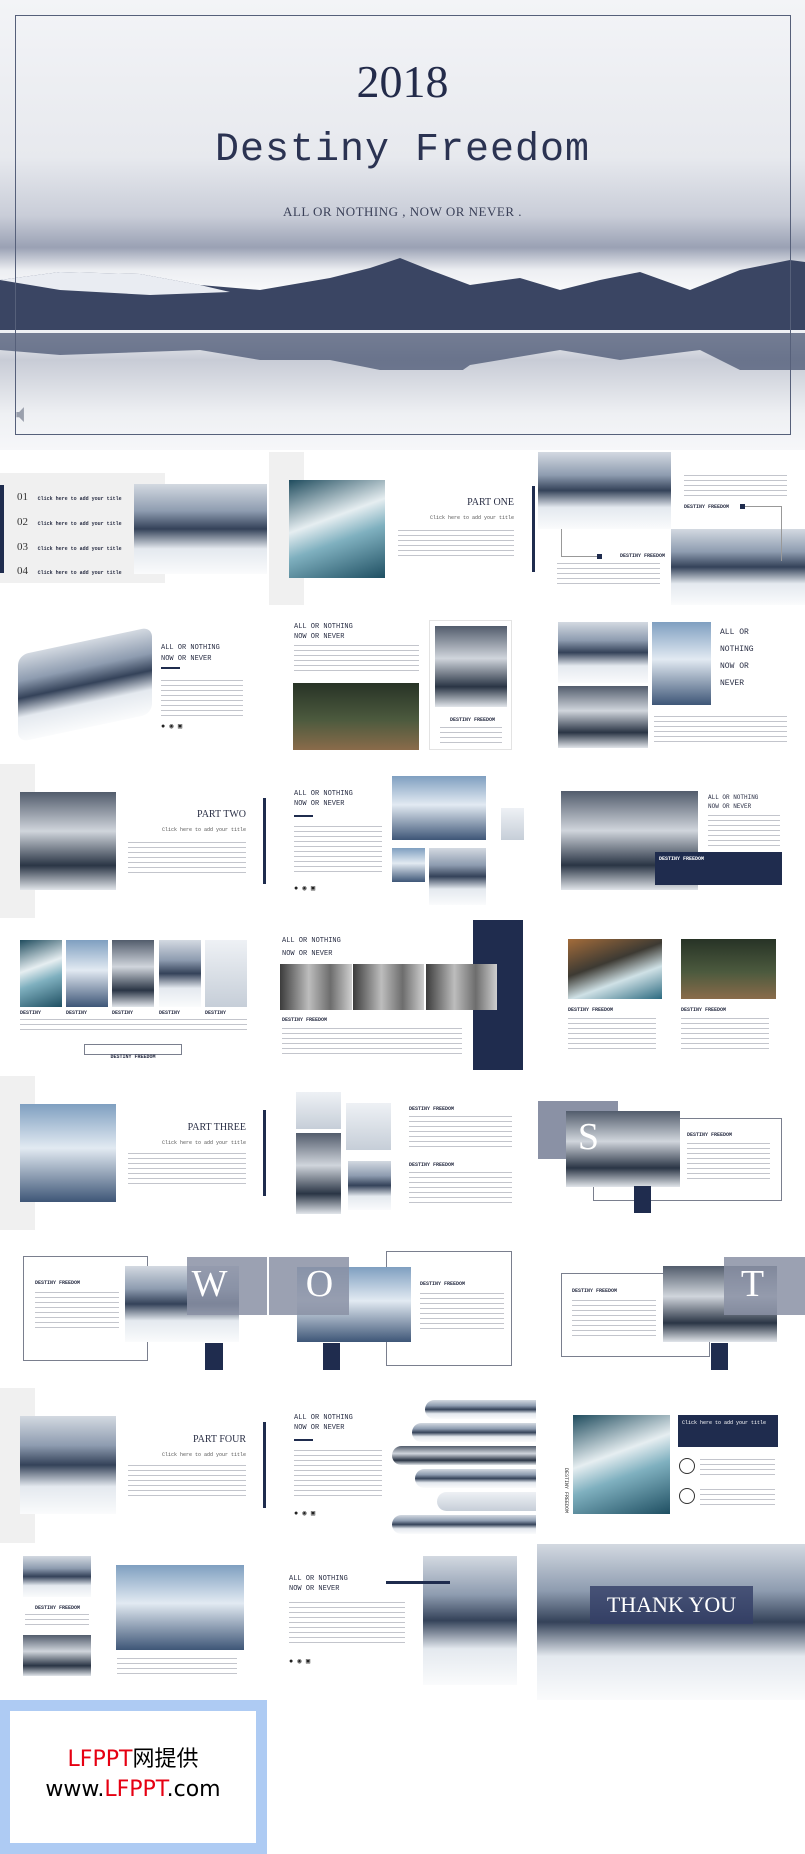  Describe the element at coordinates (724, 1423) in the screenshot. I see `title-box-label: Click here to add your title` at that location.